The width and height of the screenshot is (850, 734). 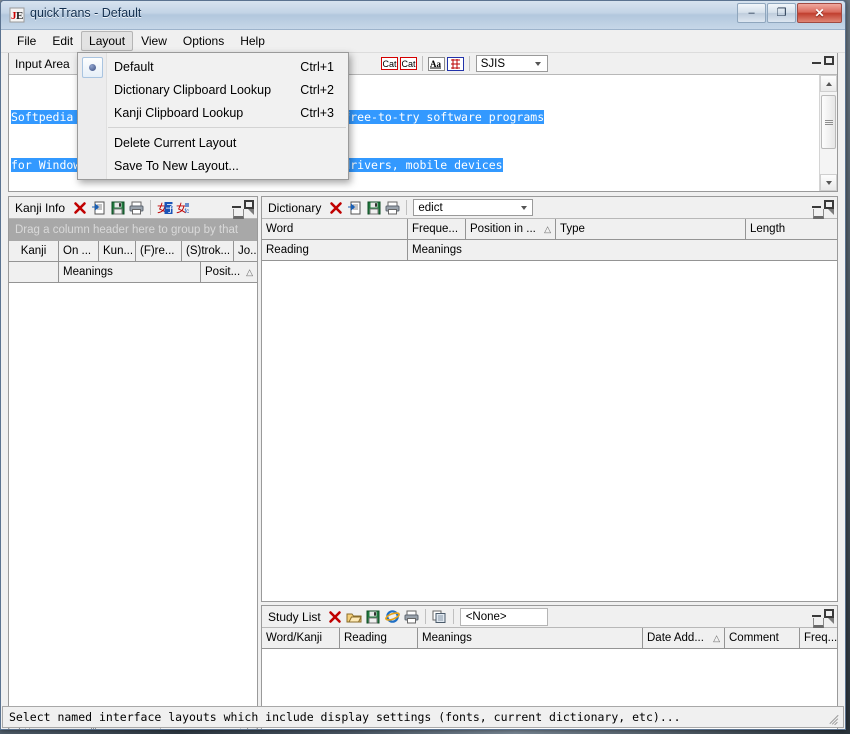 I want to click on internet-explorer-icon, so click(x=392, y=617).